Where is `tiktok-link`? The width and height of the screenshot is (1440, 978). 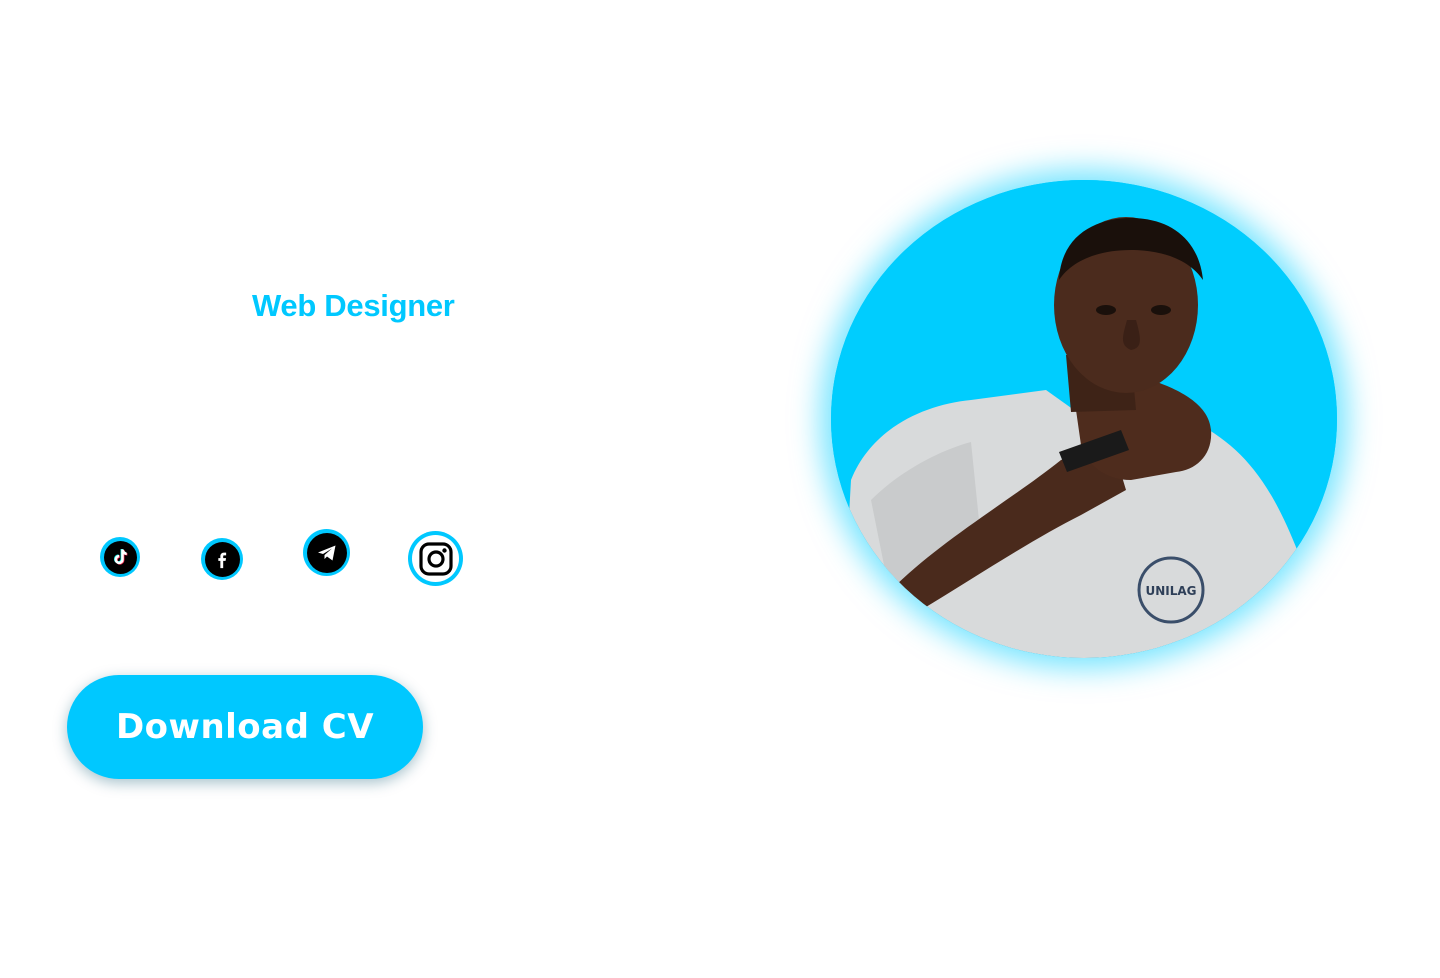
tiktok-link is located at coordinates (120, 557).